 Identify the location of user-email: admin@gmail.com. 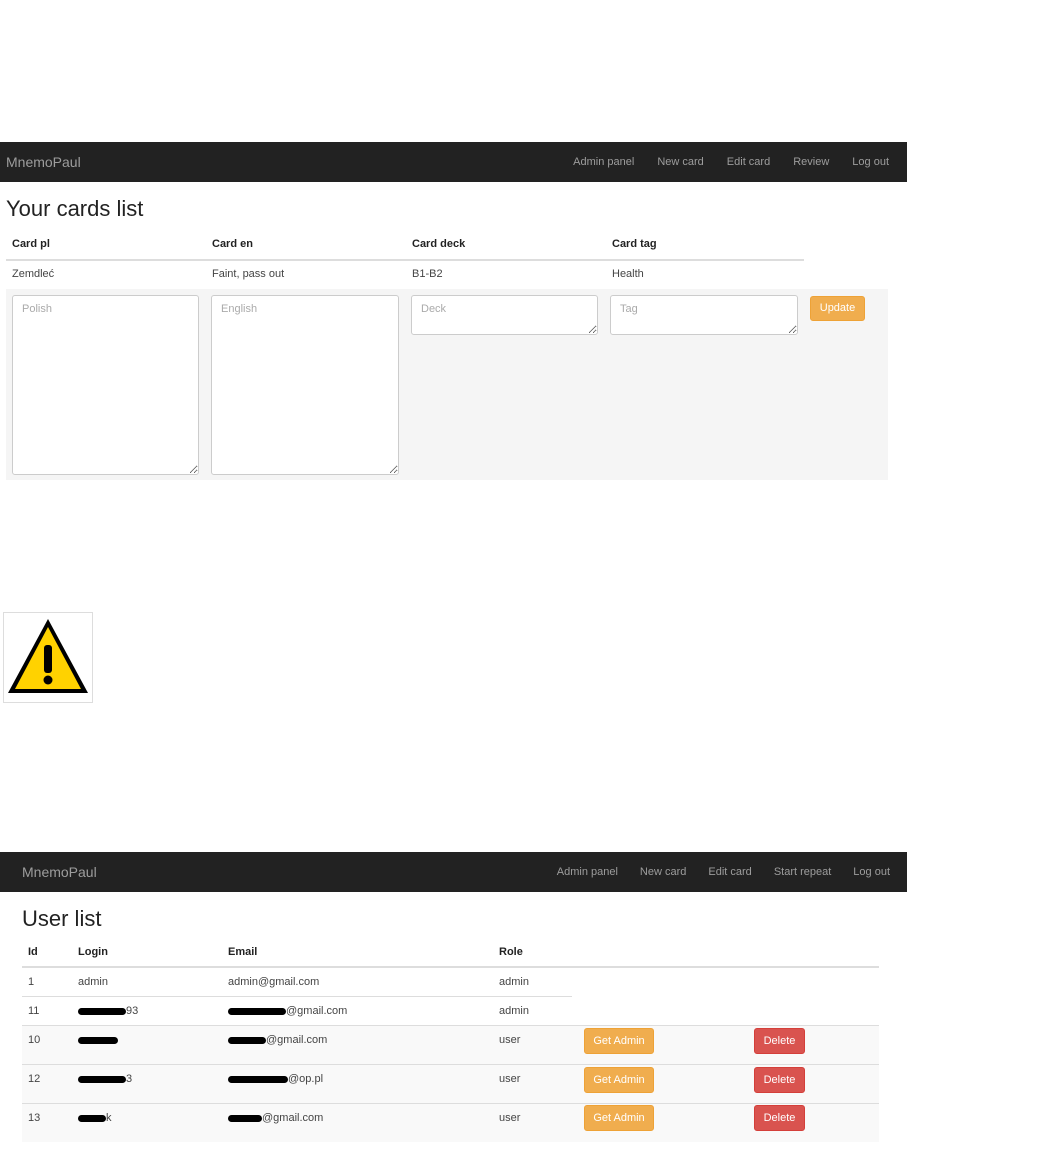
(357, 981).